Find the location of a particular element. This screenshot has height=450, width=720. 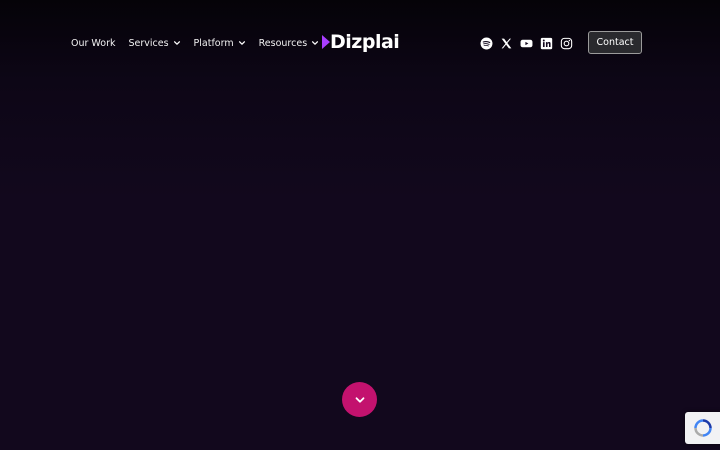

instagram-link is located at coordinates (566, 43).